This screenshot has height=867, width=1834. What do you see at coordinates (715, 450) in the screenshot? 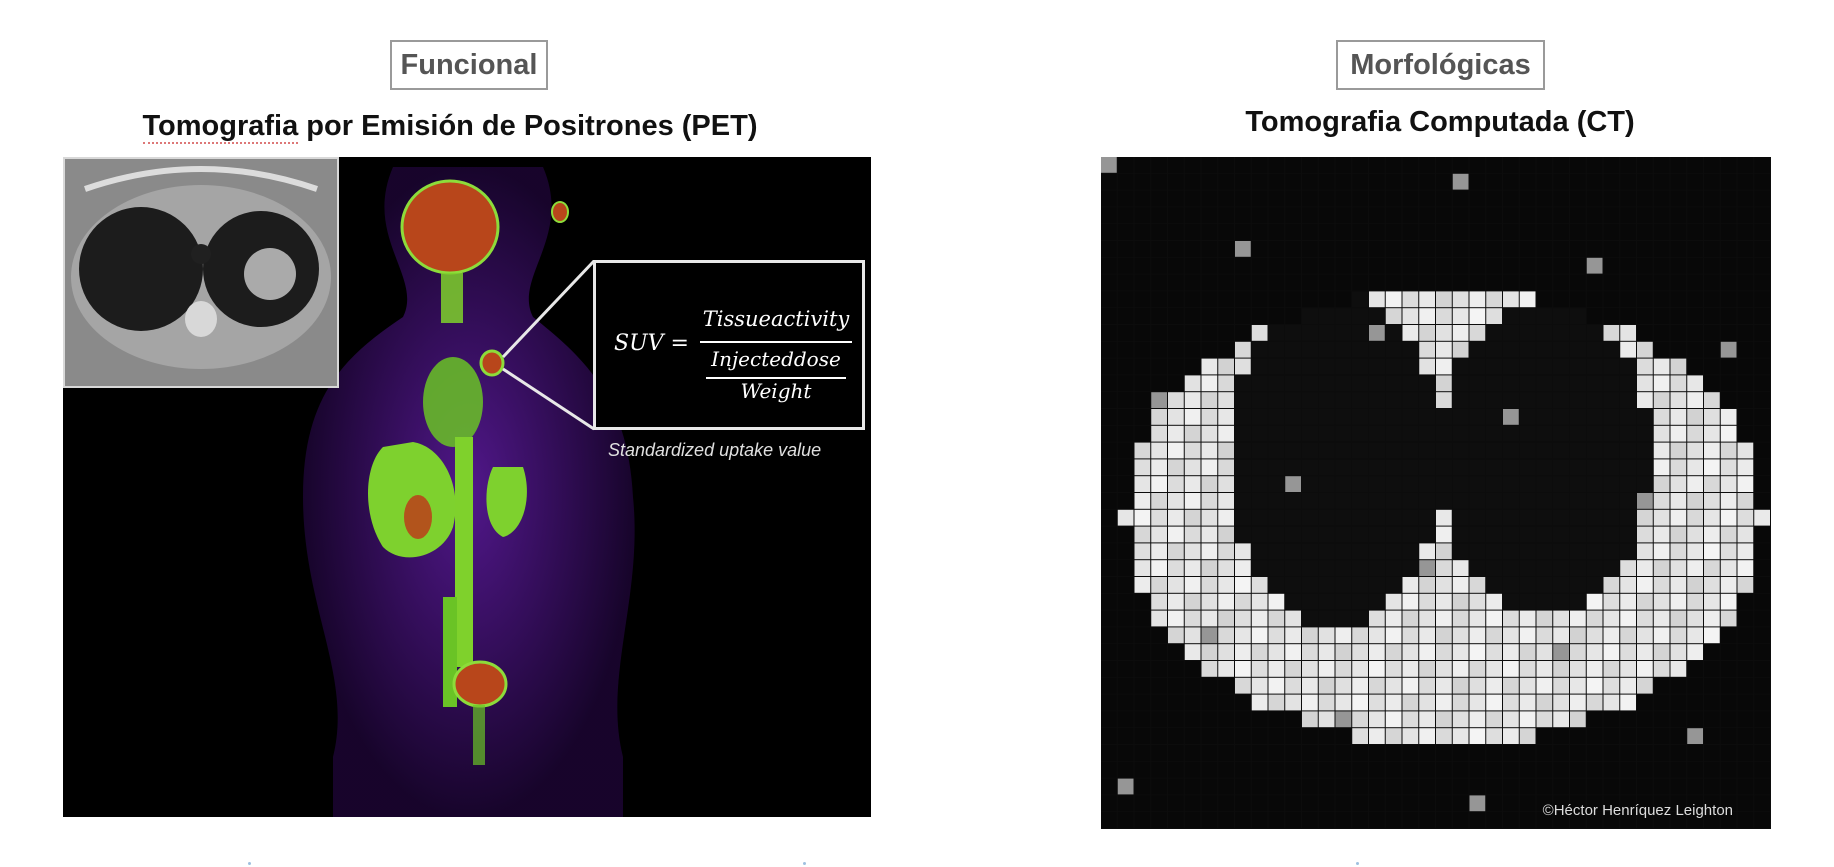
I see `suv-caption: Standardized uptake value` at bounding box center [715, 450].